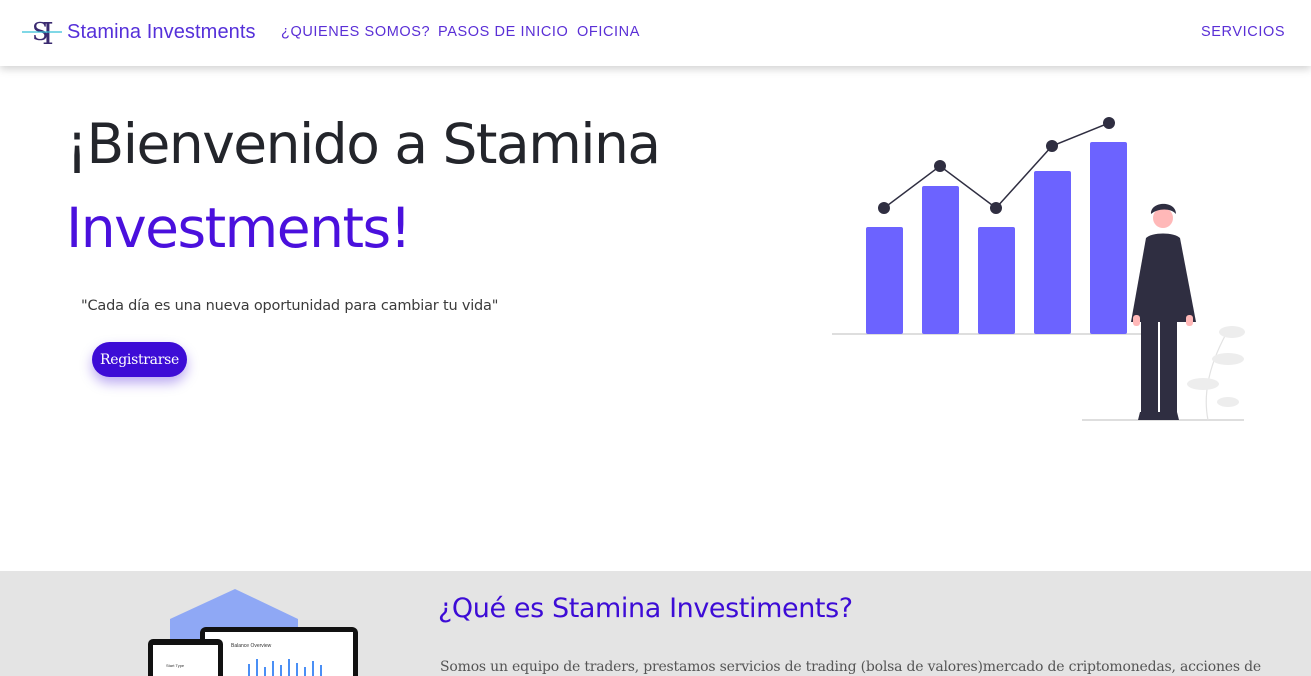  What do you see at coordinates (251, 646) in the screenshot?
I see `device-title: Balance Overview` at bounding box center [251, 646].